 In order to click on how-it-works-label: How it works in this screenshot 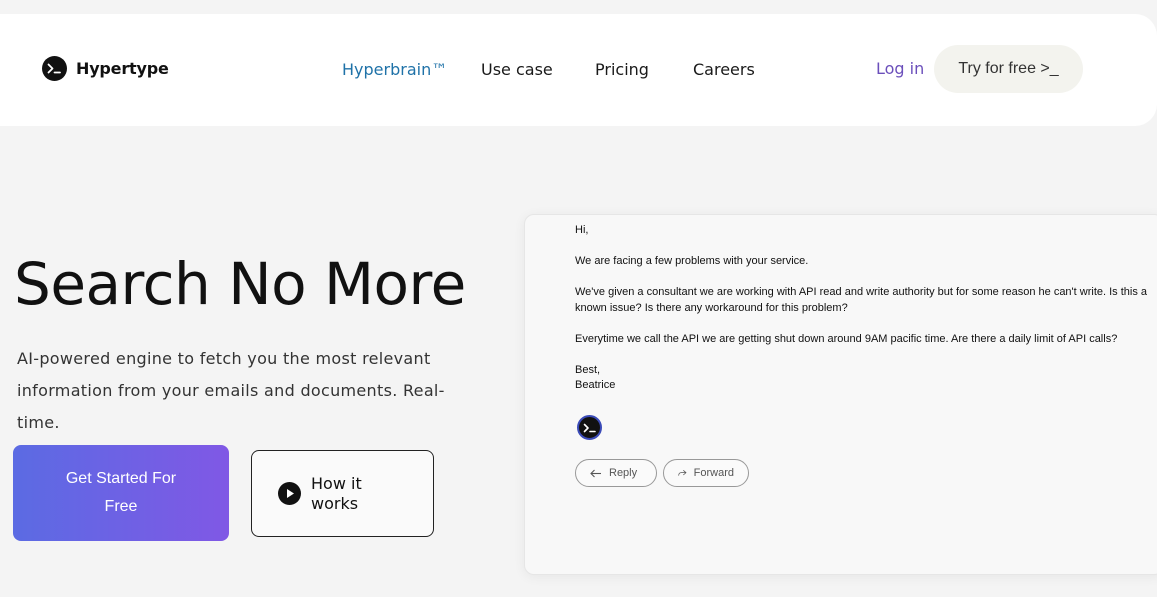, I will do `click(336, 493)`.